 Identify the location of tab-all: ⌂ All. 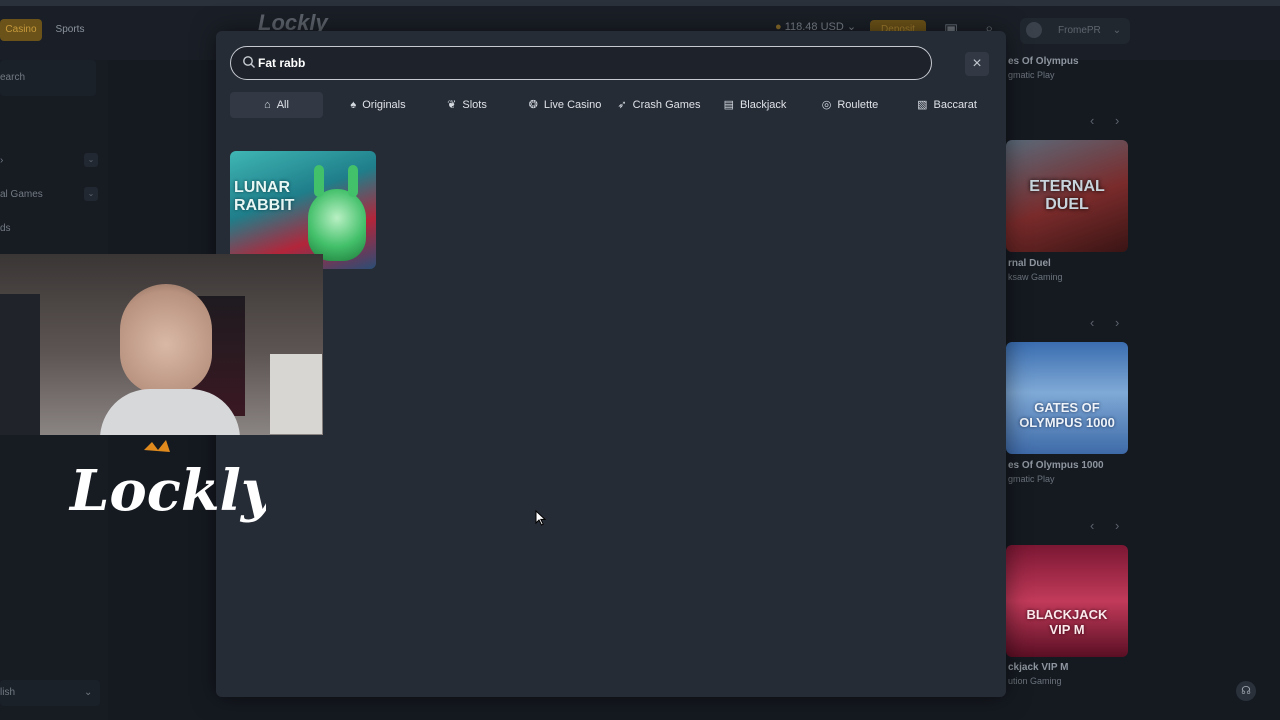
(276, 105).